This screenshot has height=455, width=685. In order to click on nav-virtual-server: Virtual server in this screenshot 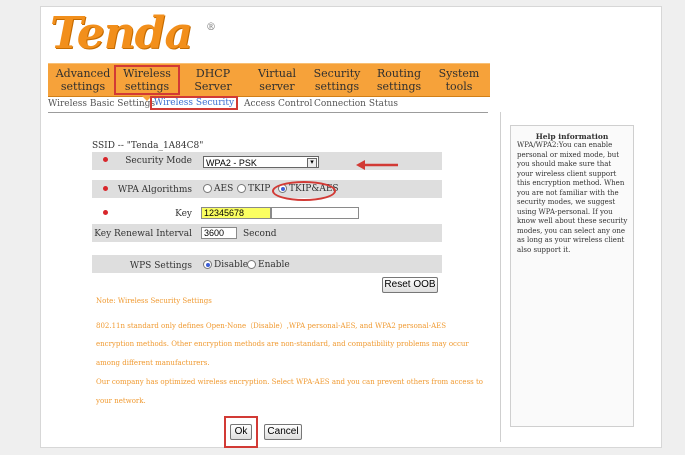, I will do `click(277, 80)`.